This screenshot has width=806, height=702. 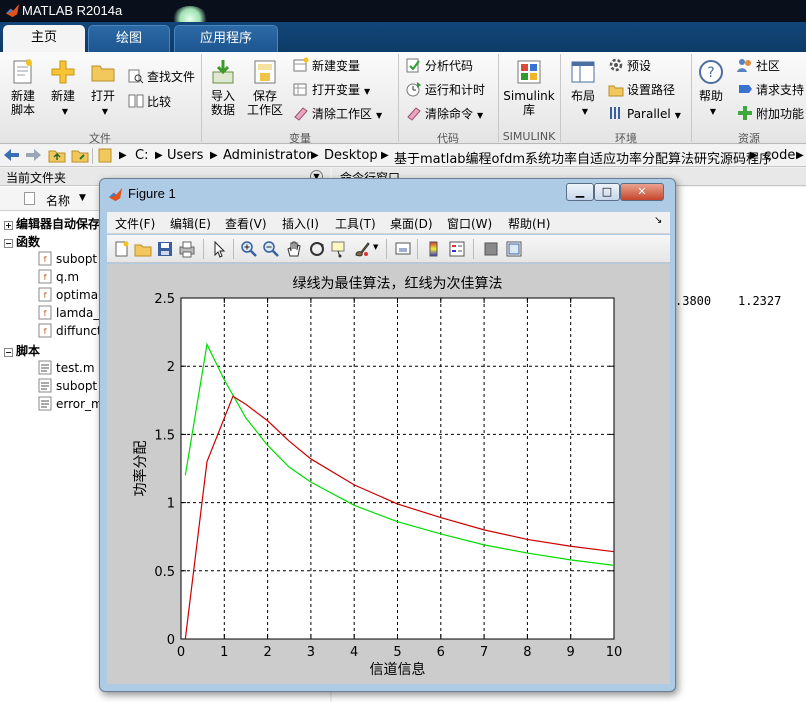 What do you see at coordinates (23, 87) in the screenshot?
I see `new-script-button: 新建 脚本` at bounding box center [23, 87].